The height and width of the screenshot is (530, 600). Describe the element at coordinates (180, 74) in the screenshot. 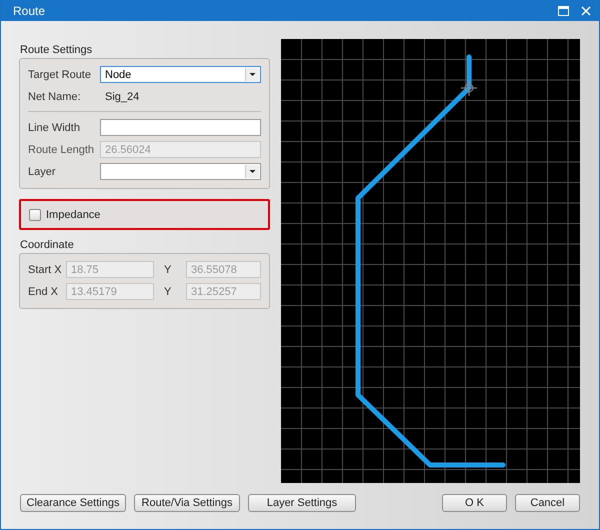

I see `dropdown-field: Node` at that location.